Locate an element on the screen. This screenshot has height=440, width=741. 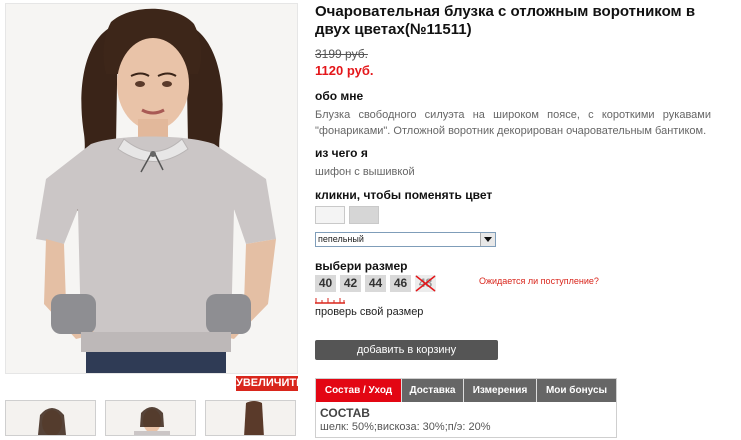
size-button-40: 40 is located at coordinates (325, 283).